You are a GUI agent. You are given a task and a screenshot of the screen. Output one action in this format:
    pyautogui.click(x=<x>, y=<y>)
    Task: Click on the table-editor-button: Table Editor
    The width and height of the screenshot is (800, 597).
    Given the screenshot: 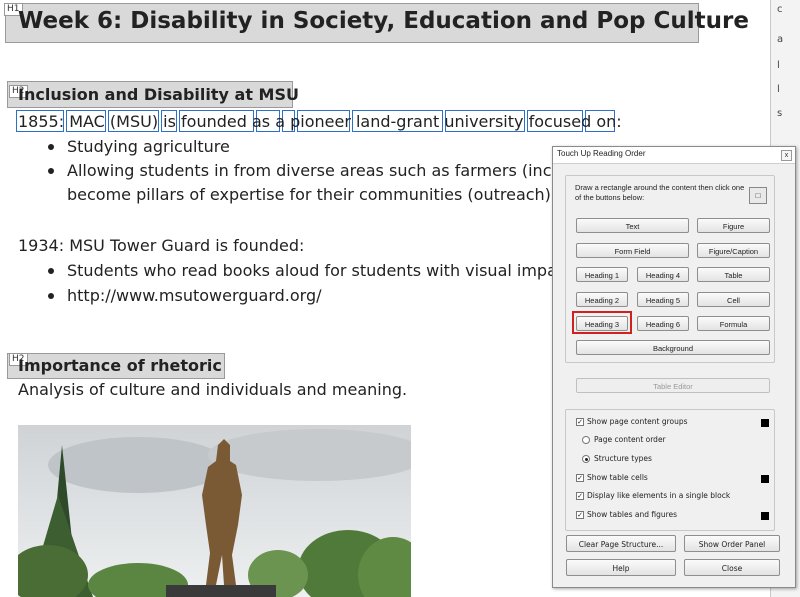 What is the action you would take?
    pyautogui.click(x=673, y=385)
    